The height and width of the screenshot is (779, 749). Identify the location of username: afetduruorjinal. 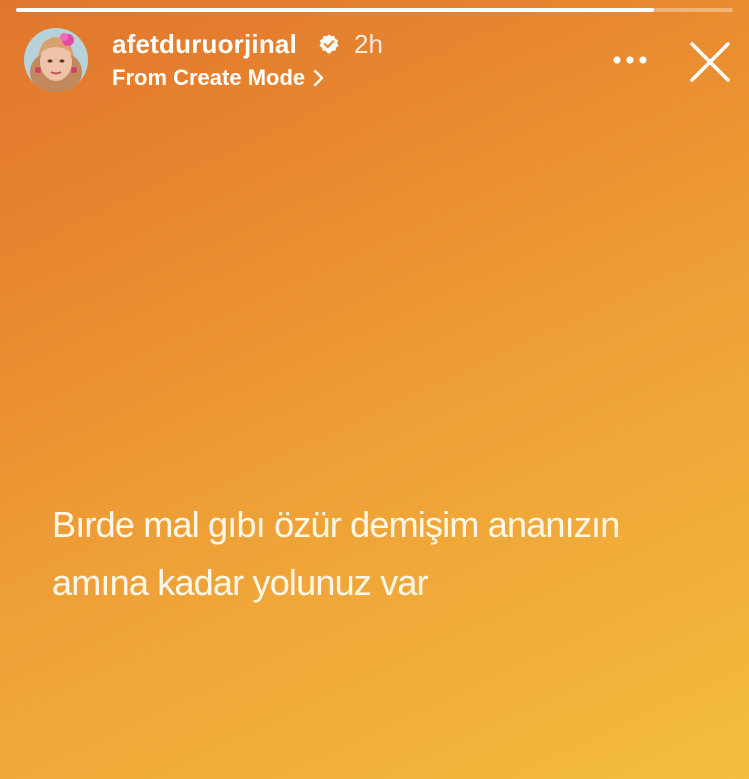
(204, 44).